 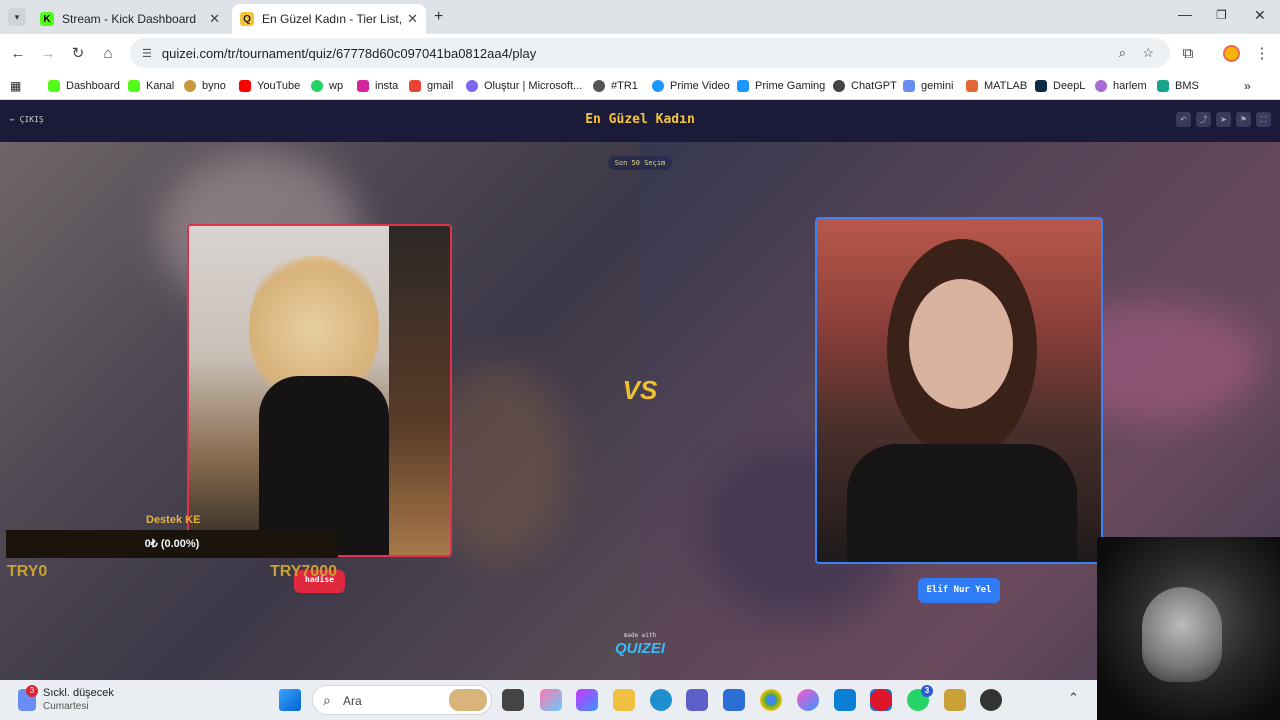 What do you see at coordinates (771, 700) in the screenshot?
I see `chrome-icon` at bounding box center [771, 700].